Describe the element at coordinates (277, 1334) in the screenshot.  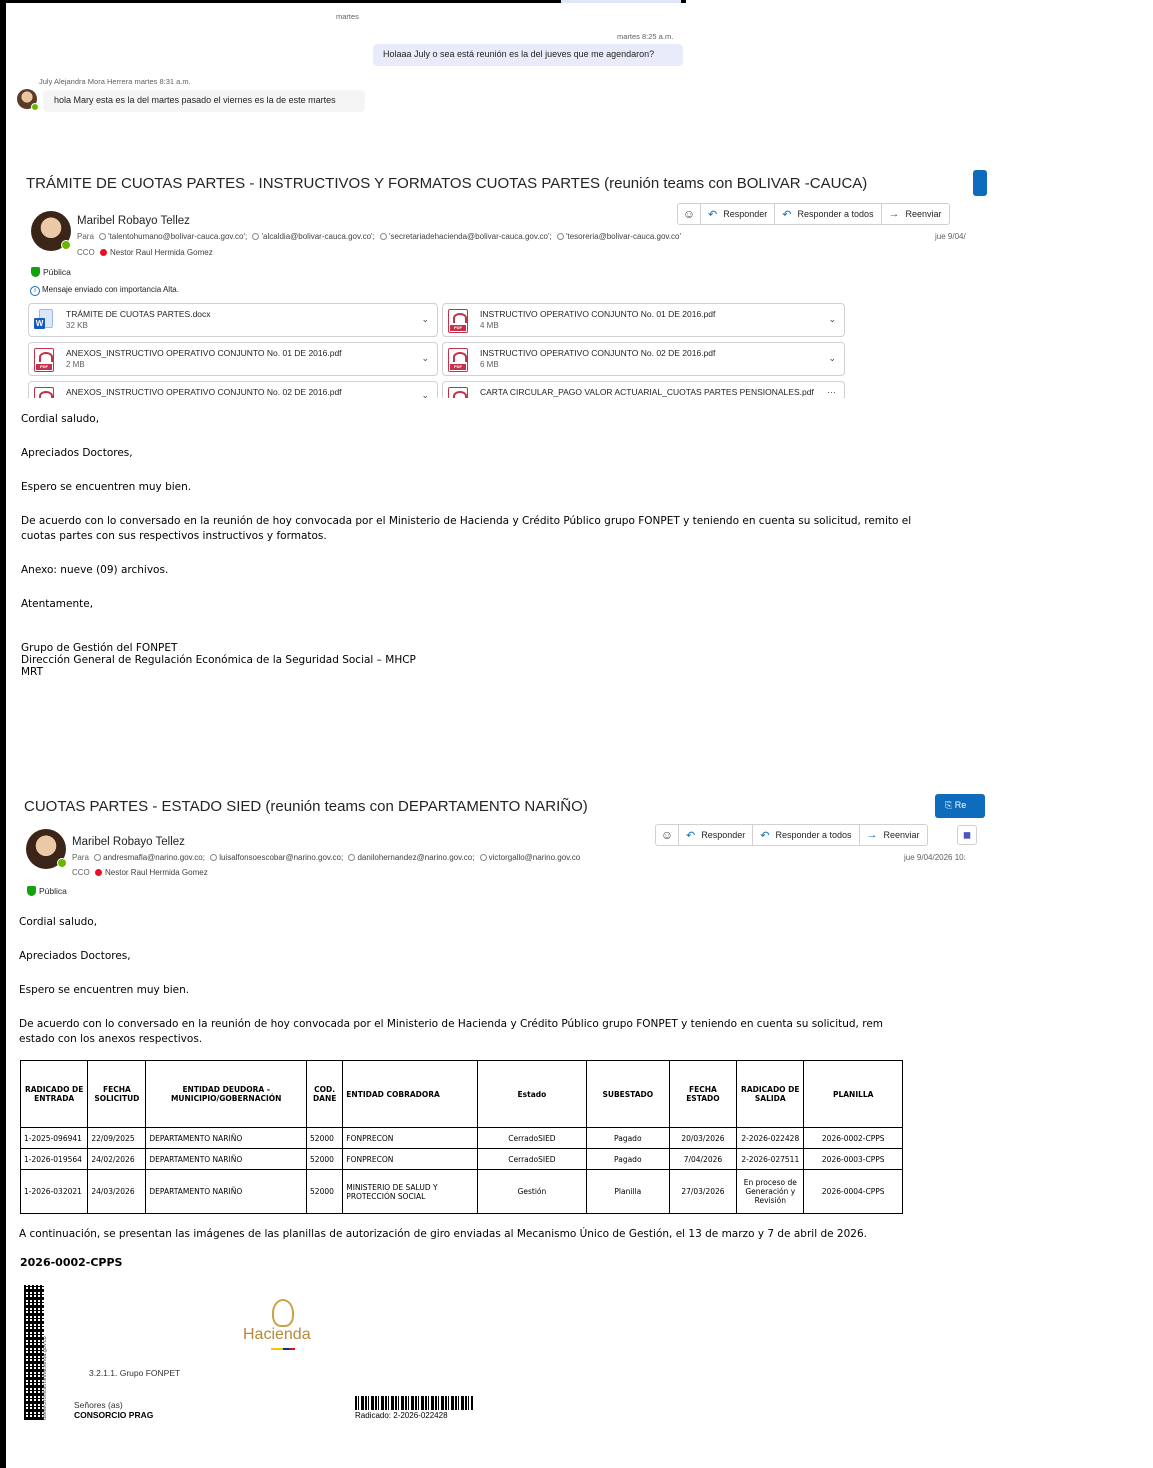
I see `hacienda-logo: Hacienda` at that location.